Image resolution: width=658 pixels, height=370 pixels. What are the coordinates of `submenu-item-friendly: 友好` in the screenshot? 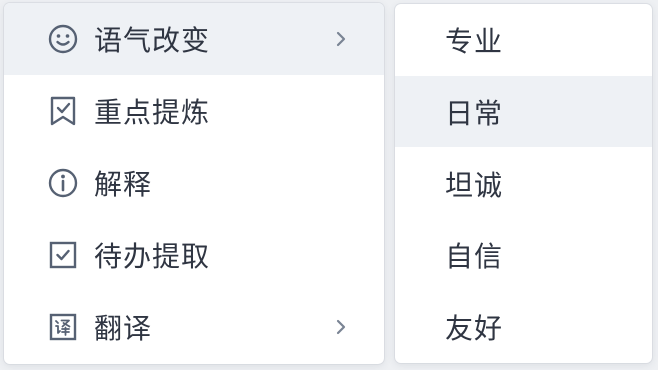 It's located at (523, 326).